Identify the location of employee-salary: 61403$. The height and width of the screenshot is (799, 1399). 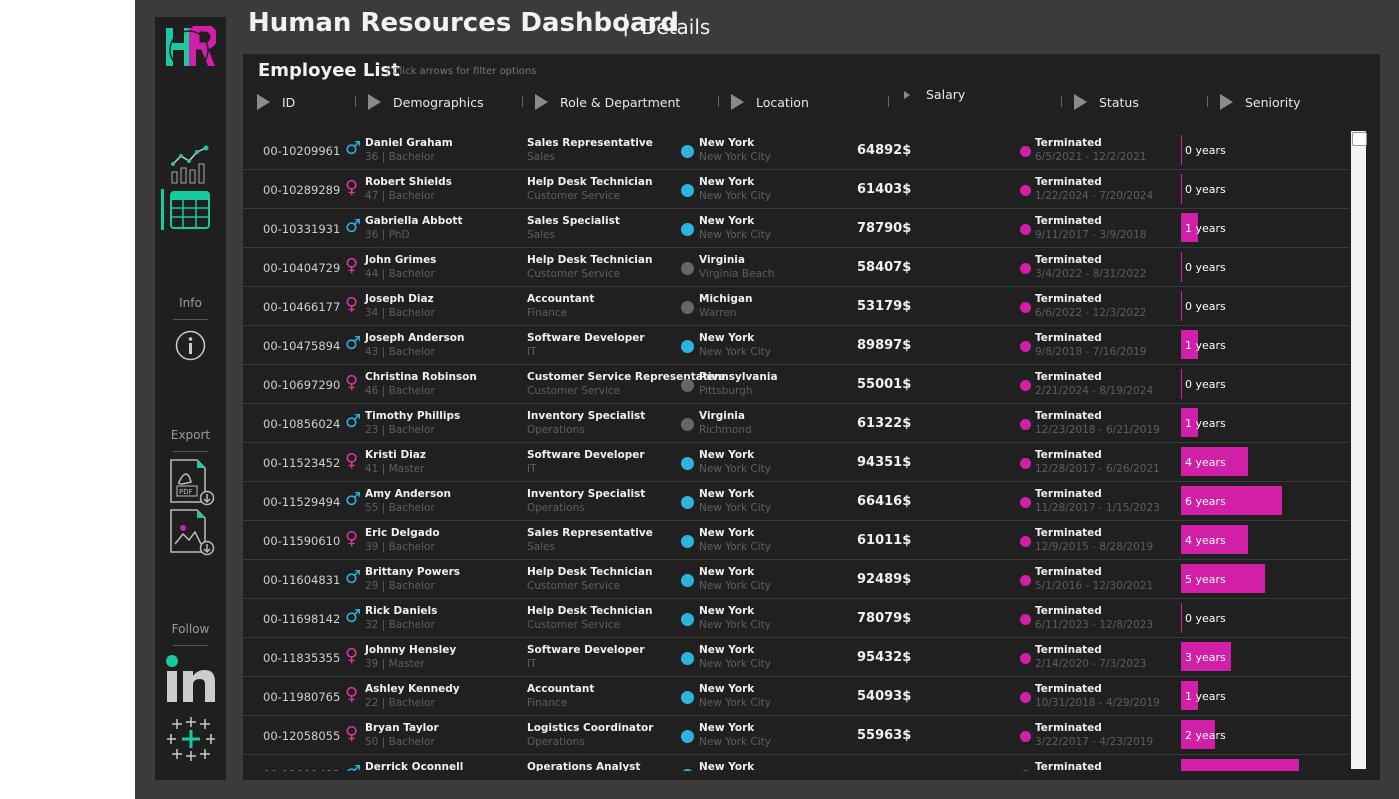
(884, 189).